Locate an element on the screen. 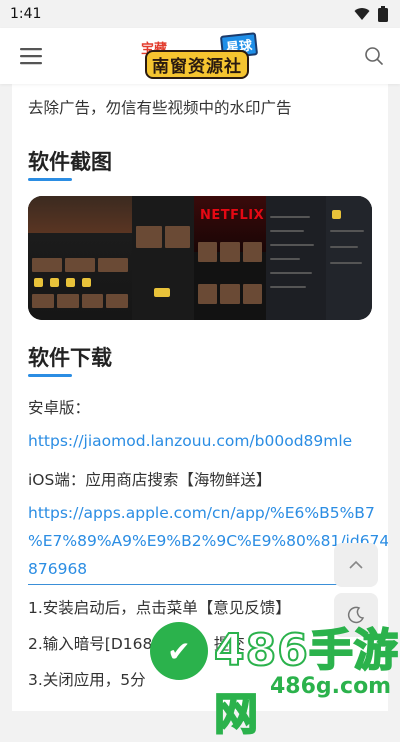  chevron-up-icon is located at coordinates (356, 564).